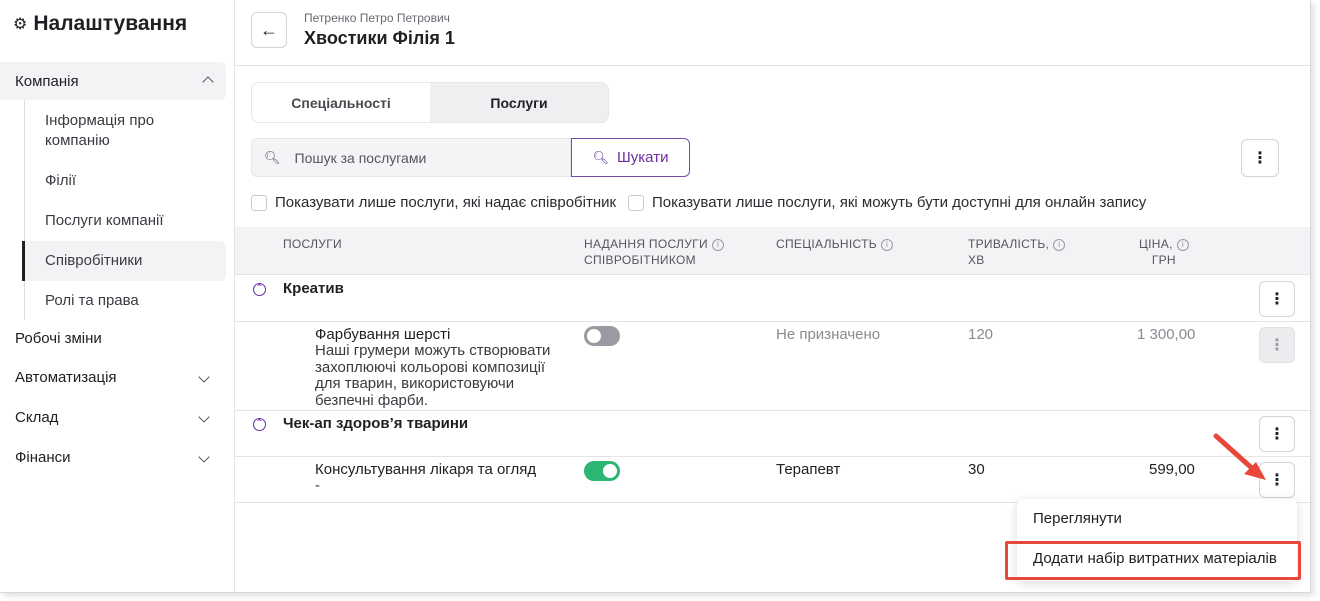 Image resolution: width=1320 pixels, height=601 pixels. Describe the element at coordinates (312, 244) in the screenshot. I see `column-services: ПОСЛУГИ` at that location.